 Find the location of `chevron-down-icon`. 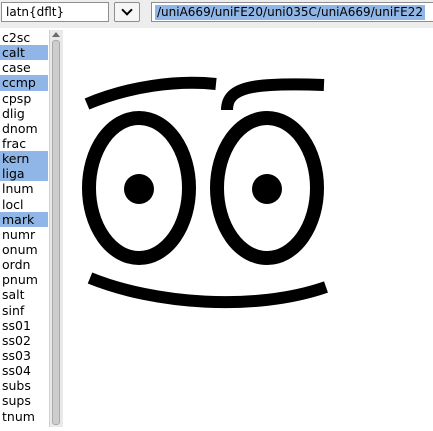

chevron-down-icon is located at coordinates (127, 10).